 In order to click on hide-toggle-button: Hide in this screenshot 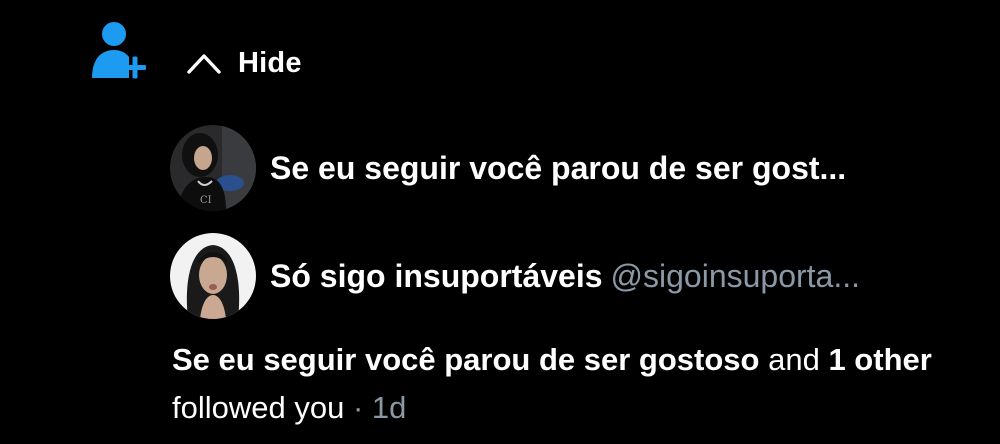, I will do `click(243, 63)`.